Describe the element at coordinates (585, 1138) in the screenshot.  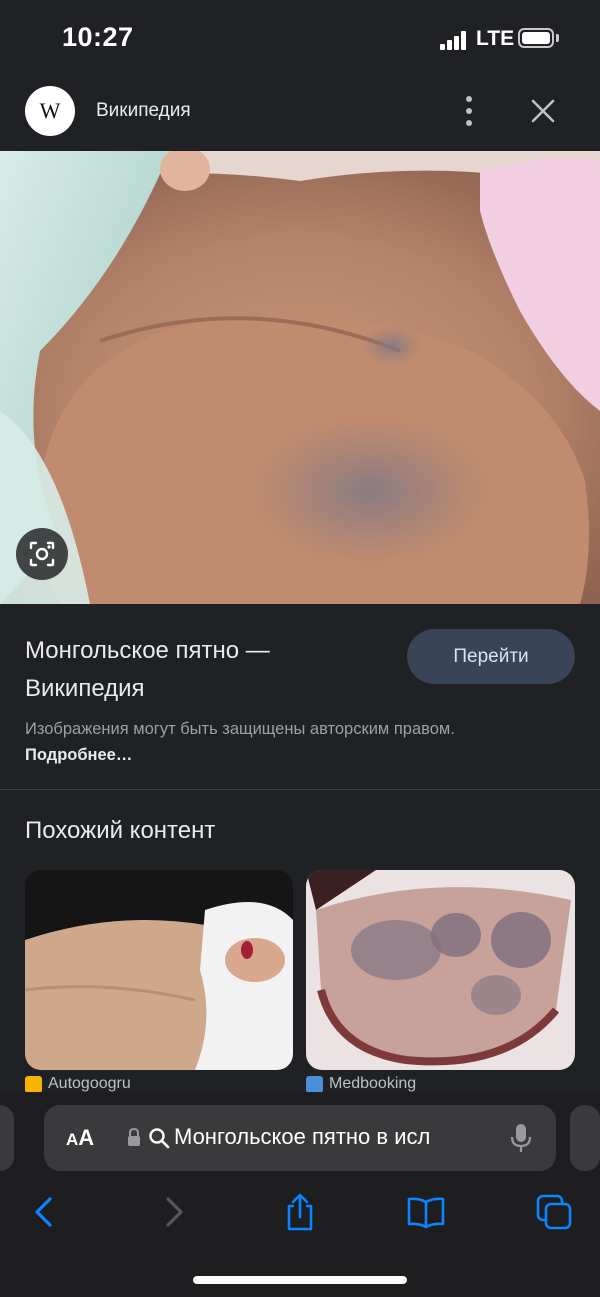
I see `next-tab-preview` at that location.